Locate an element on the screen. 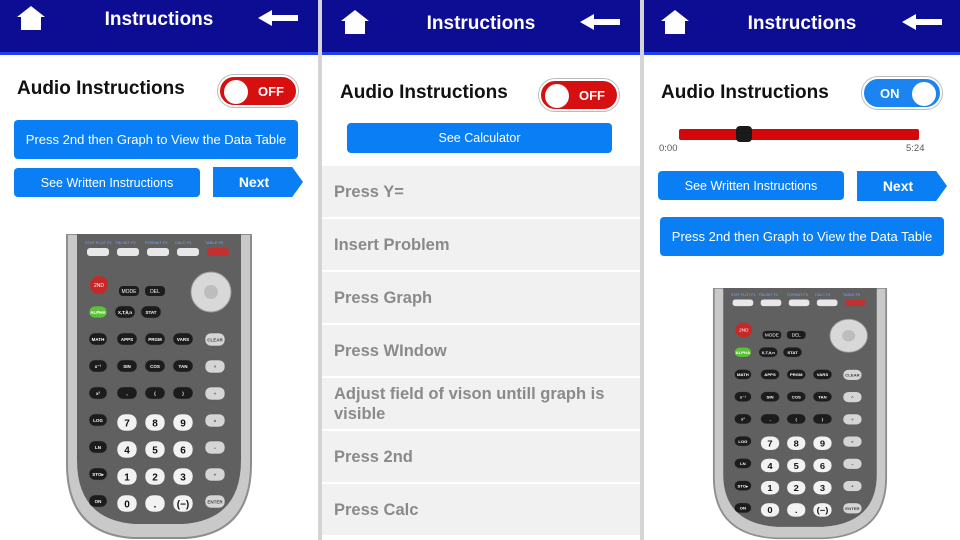  function-key-label: CALC F4 is located at coordinates (183, 242).